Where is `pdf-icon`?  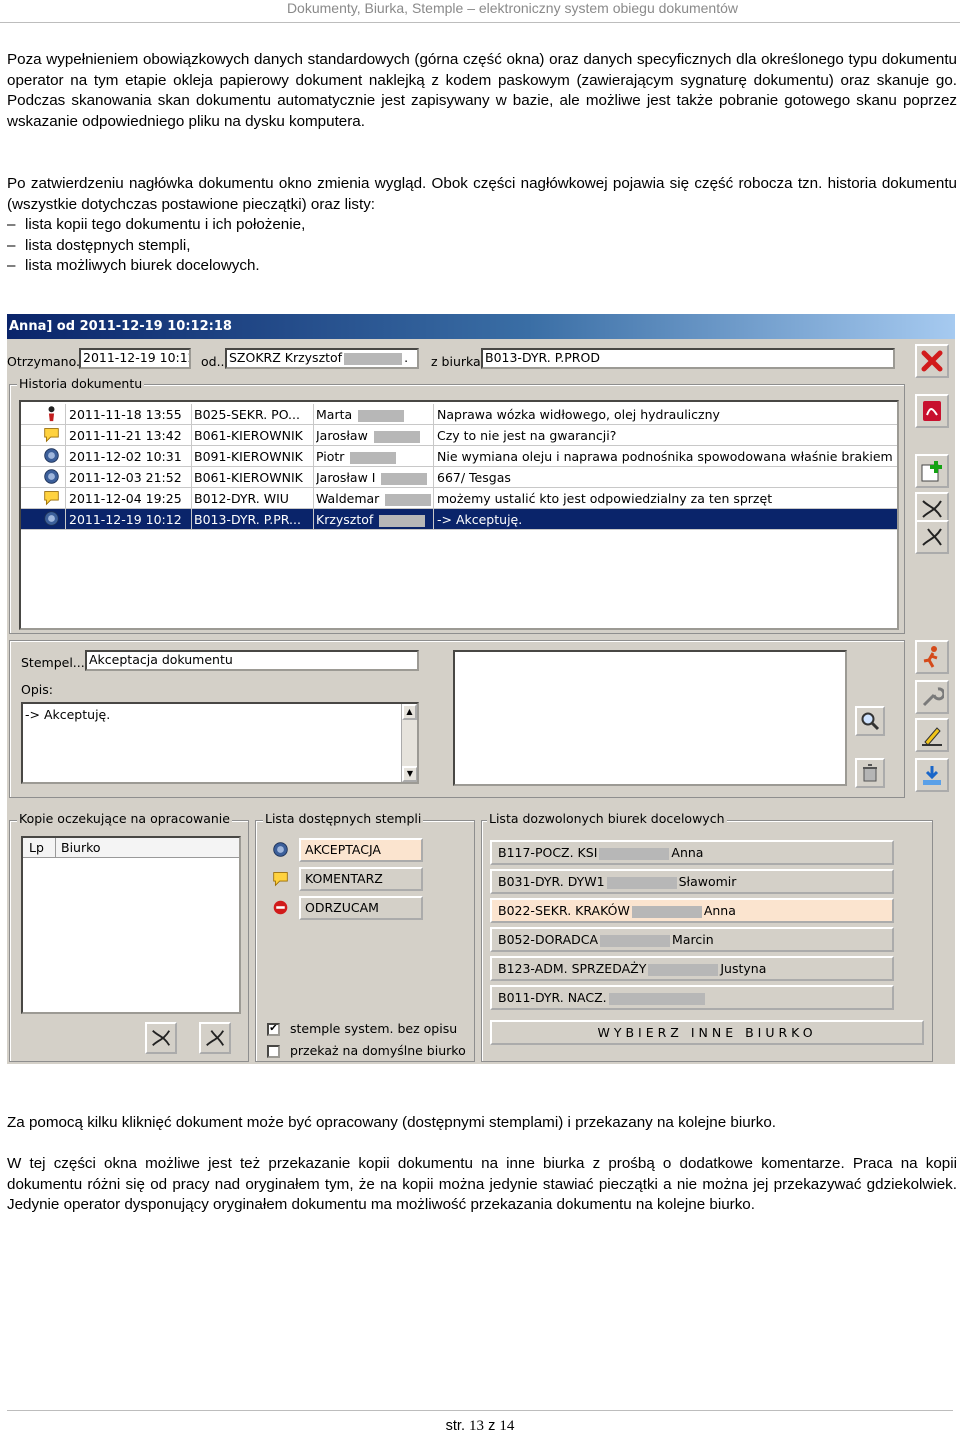 pdf-icon is located at coordinates (932, 411).